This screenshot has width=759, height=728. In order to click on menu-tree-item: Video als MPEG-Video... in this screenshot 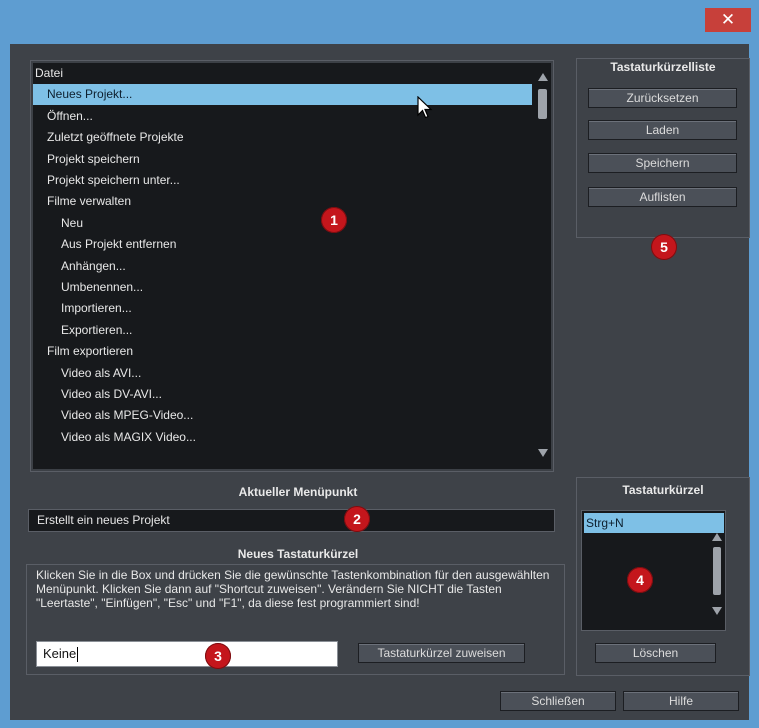, I will do `click(282, 415)`.